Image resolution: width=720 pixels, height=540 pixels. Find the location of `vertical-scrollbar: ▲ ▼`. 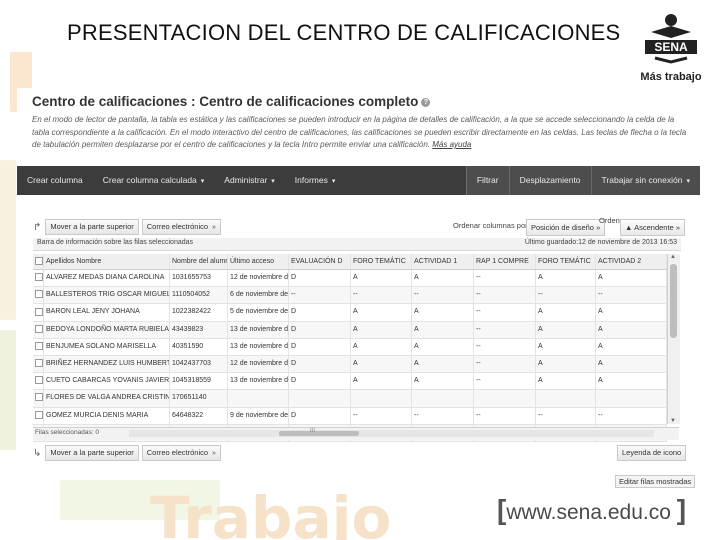

vertical-scrollbar: ▲ ▼ is located at coordinates (673, 339).